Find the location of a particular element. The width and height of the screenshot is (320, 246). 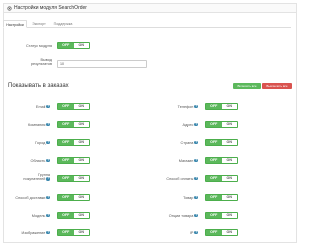

left-field-5-label: Способ доставки? is located at coordinates (27, 198).